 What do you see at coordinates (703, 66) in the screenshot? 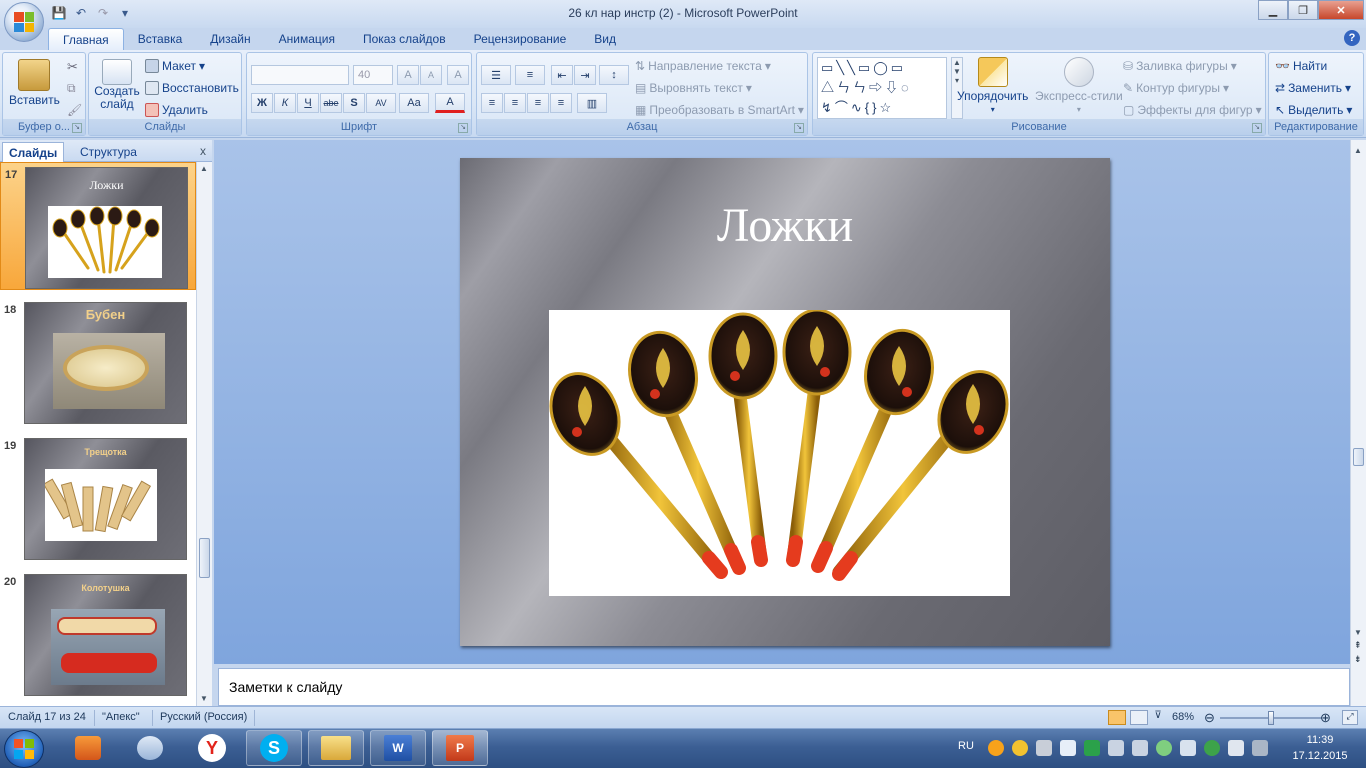
I see `text-direction-button: ⇅ Направление текста ▾` at bounding box center [703, 66].